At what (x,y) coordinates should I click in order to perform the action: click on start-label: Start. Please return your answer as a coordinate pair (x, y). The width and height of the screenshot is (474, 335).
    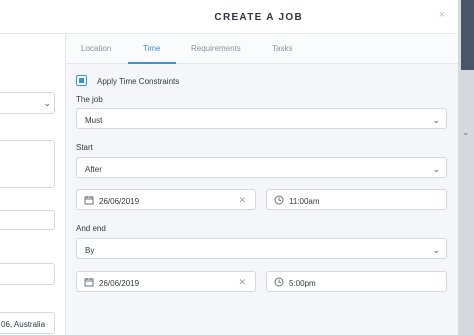
    Looking at the image, I should click on (84, 147).